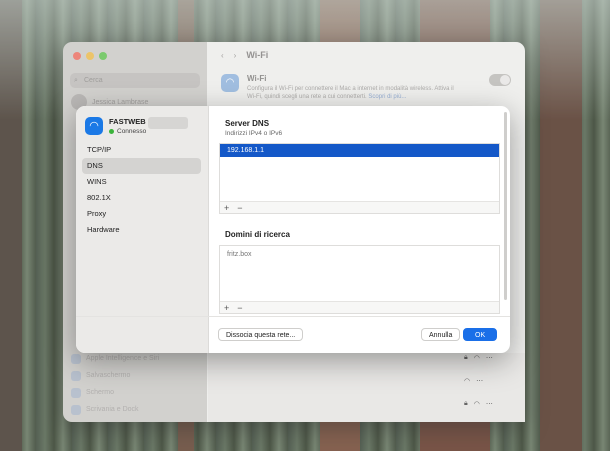  What do you see at coordinates (366, 387) in the screenshot?
I see `network-list-background` at bounding box center [366, 387].